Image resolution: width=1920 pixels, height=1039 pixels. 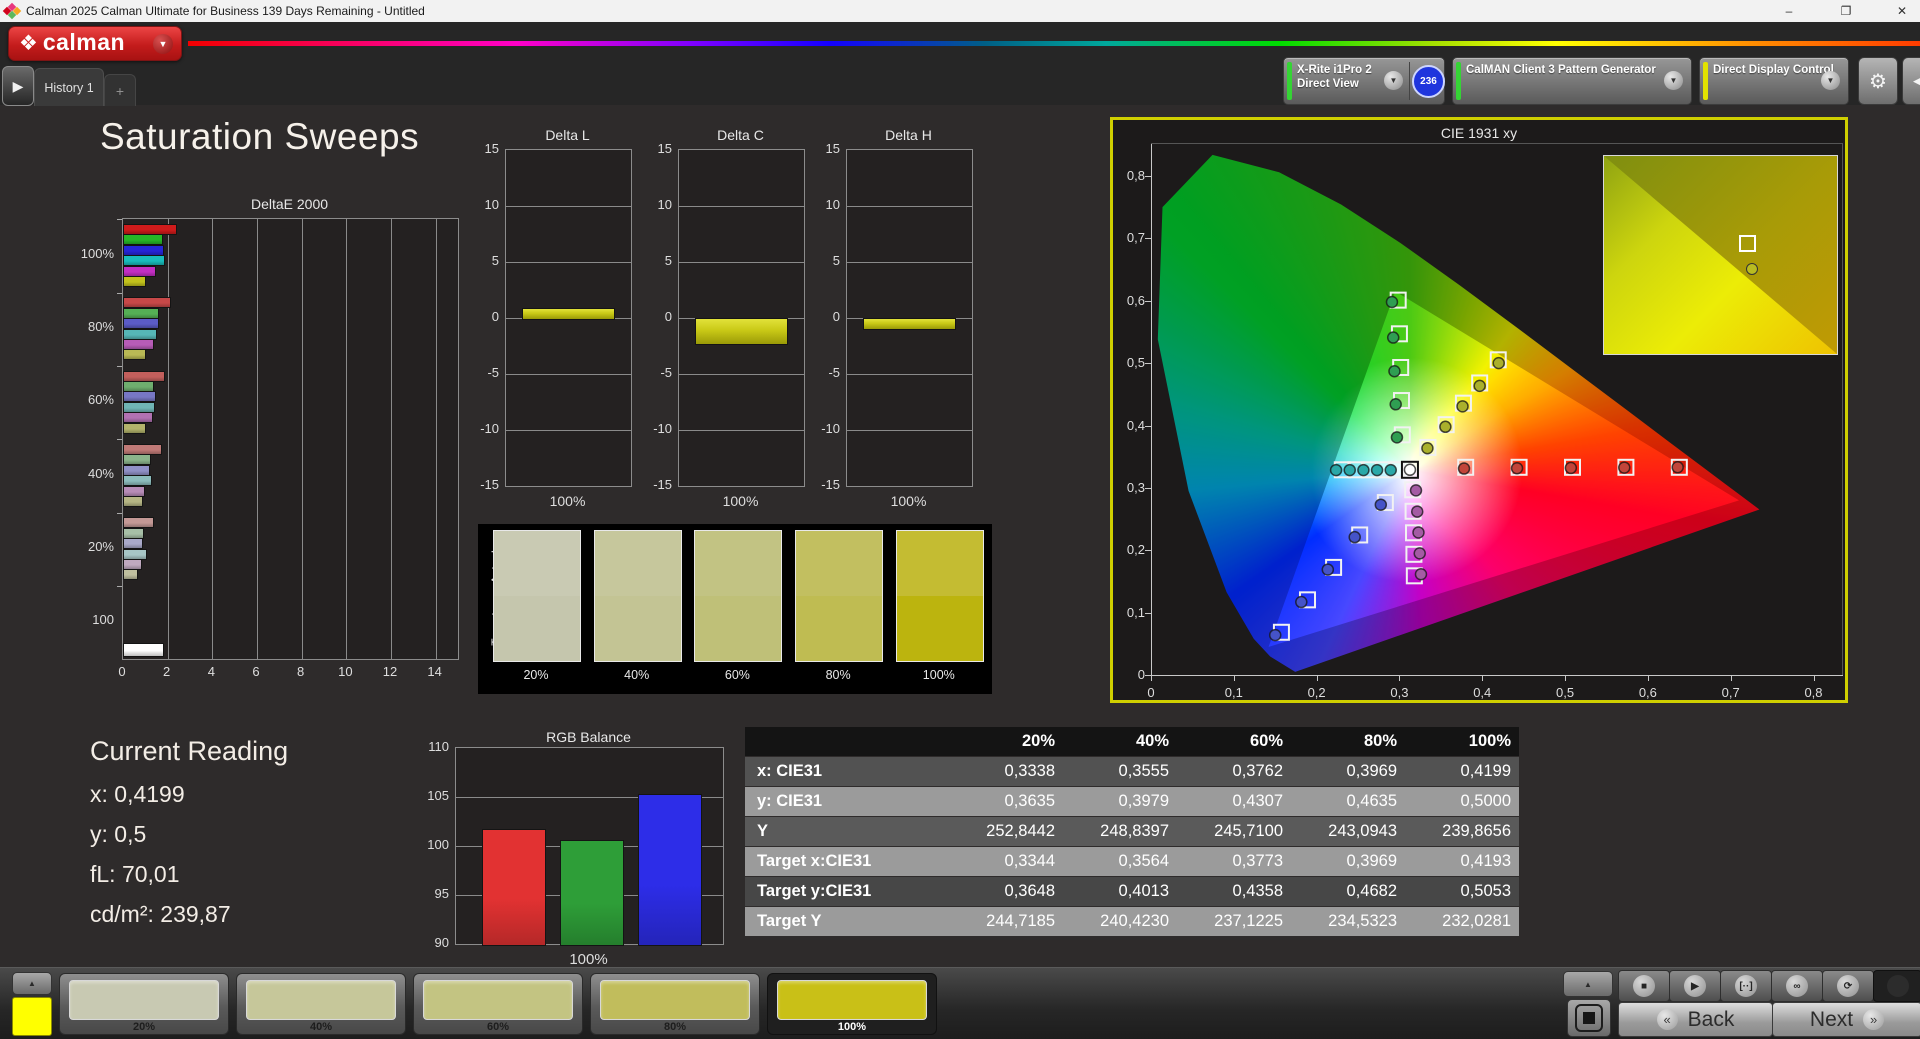 I want to click on table-cell: 0,5053, so click(x=1485, y=891).